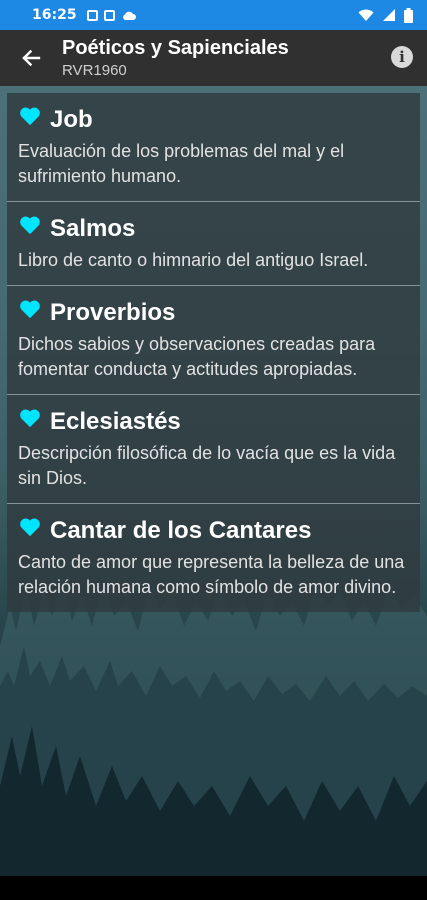 This screenshot has height=900, width=427. What do you see at coordinates (54, 15) in the screenshot?
I see `status-time: 16:25` at bounding box center [54, 15].